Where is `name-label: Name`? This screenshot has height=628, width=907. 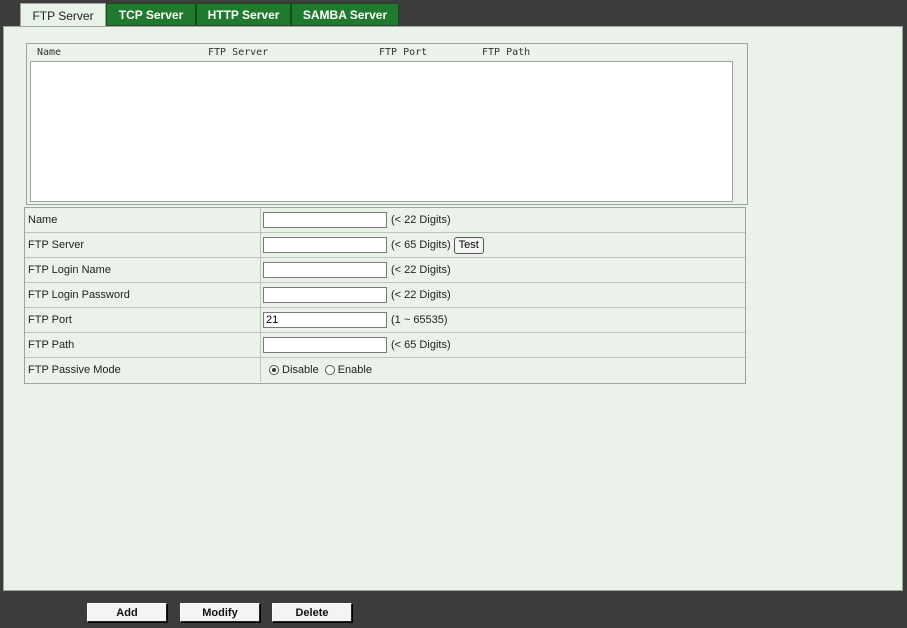
name-label: Name is located at coordinates (143, 220).